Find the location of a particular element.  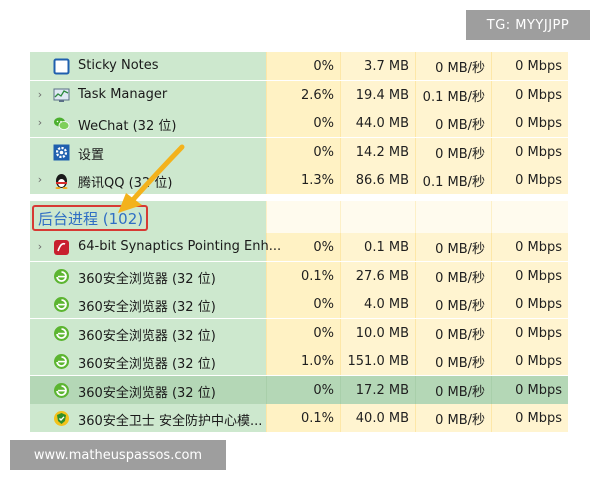

process-name-cell: › WeChat (32 位) is located at coordinates (148, 123).